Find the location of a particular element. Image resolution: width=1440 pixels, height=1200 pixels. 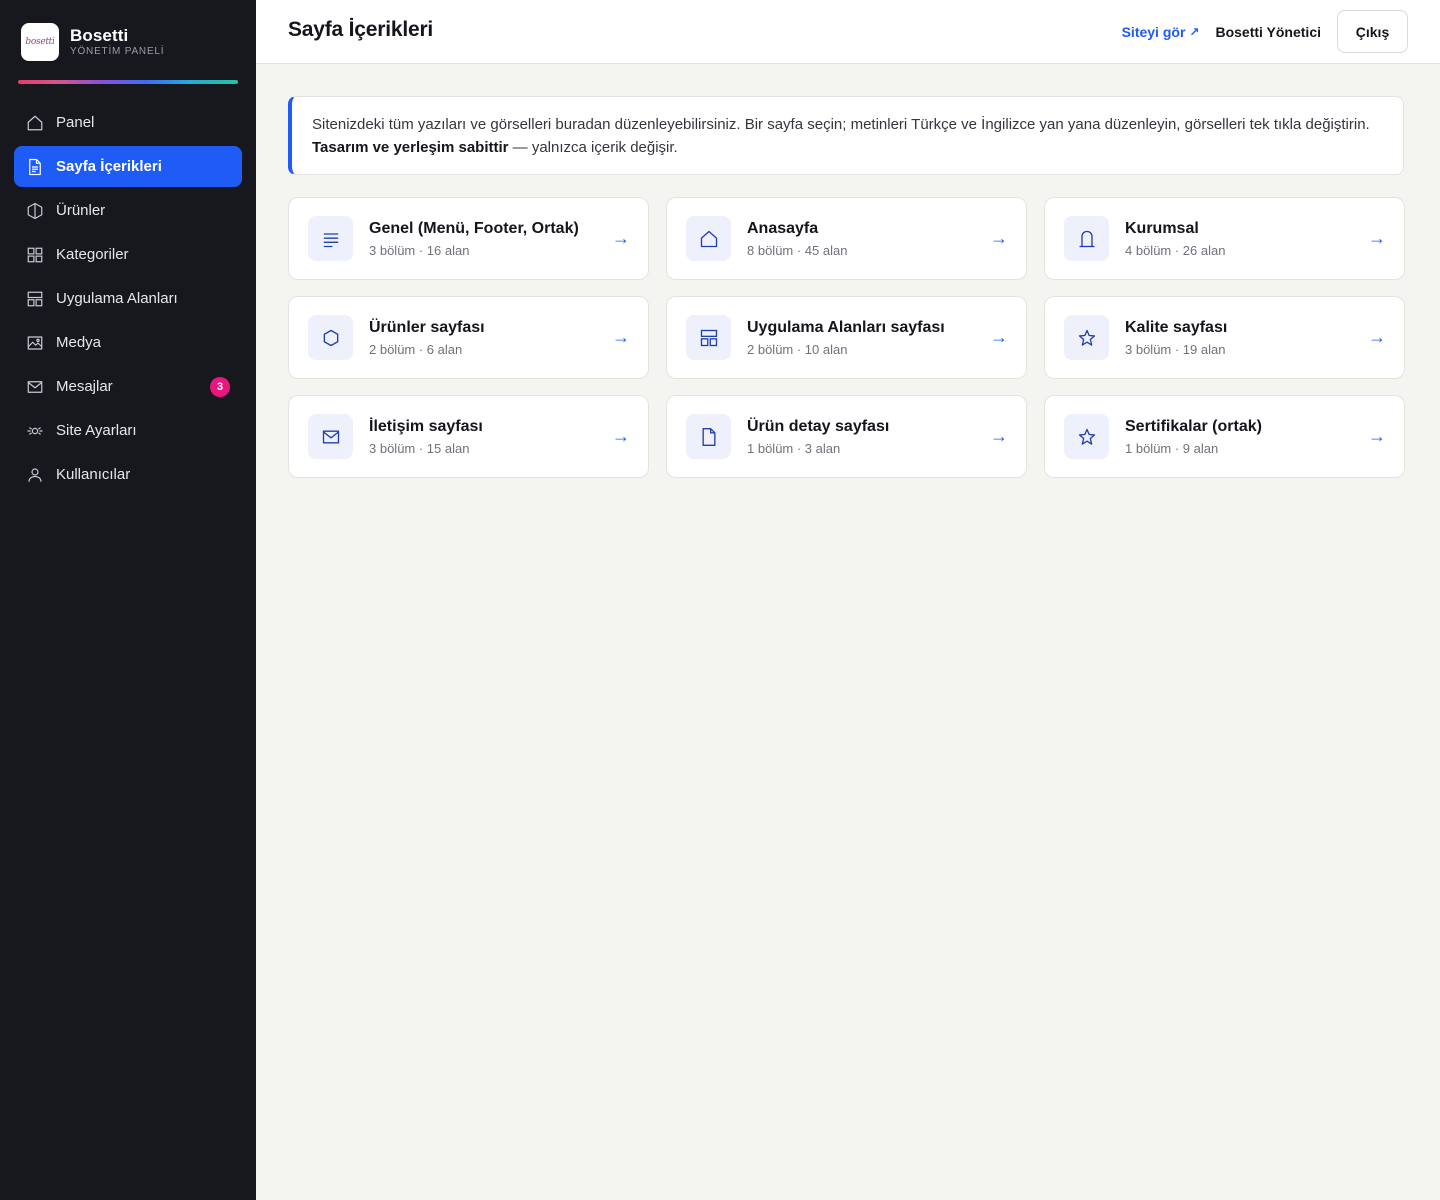

unread-count-badge: 3 is located at coordinates (220, 386).